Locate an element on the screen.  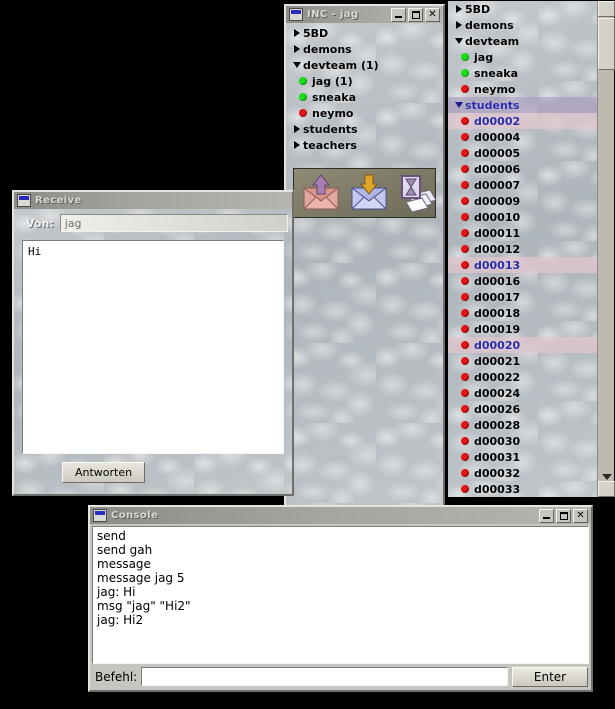
message-text: Hi is located at coordinates (153, 347).